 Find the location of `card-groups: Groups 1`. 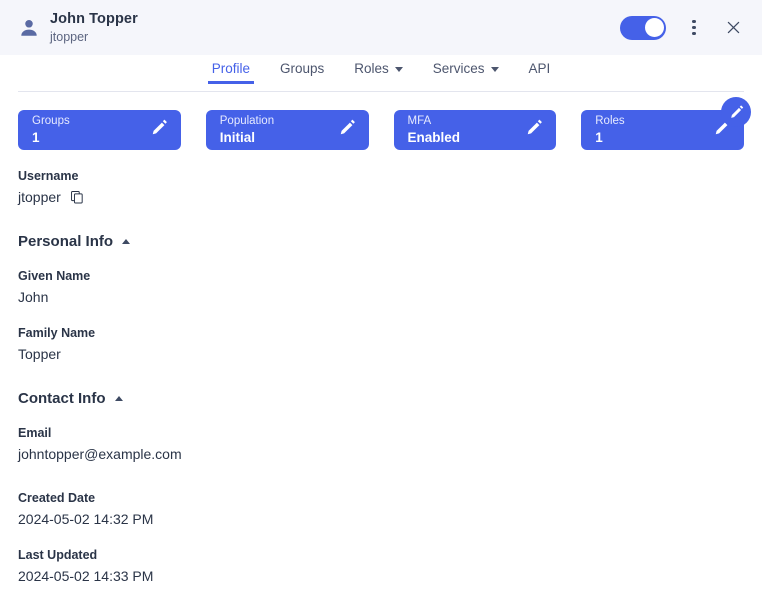

card-groups: Groups 1 is located at coordinates (99, 130).